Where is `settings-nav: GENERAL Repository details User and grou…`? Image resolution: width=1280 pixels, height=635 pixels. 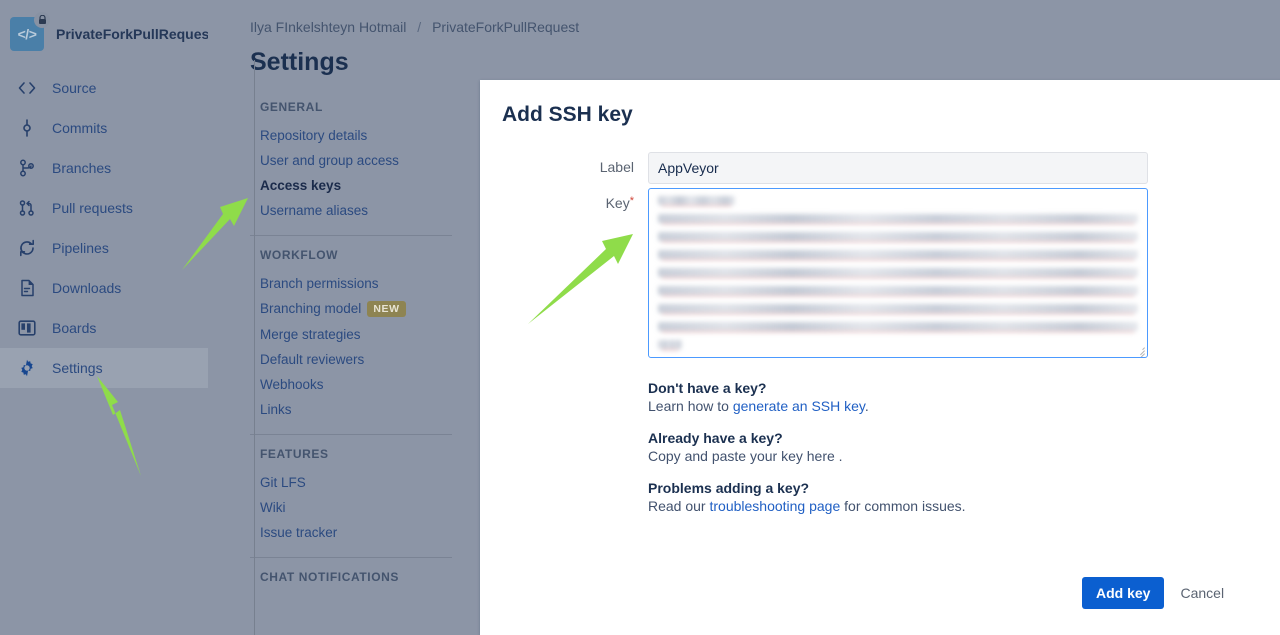
settings-nav: GENERAL Repository details User and grou… is located at coordinates (351, 346).